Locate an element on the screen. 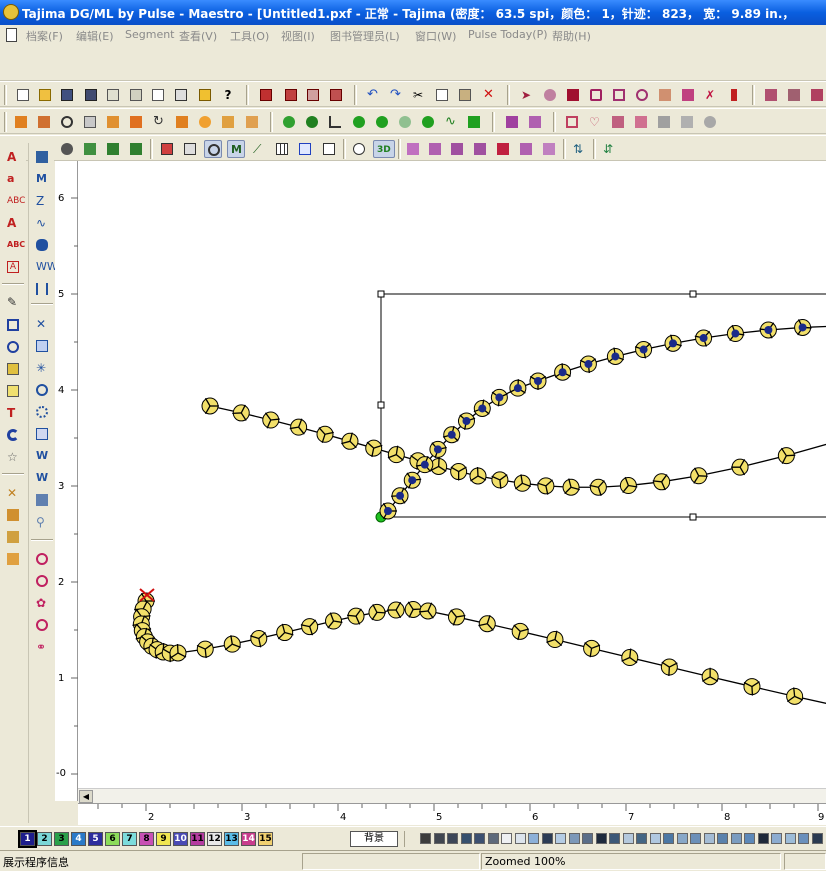  tool-e-button is located at coordinates (688, 95).